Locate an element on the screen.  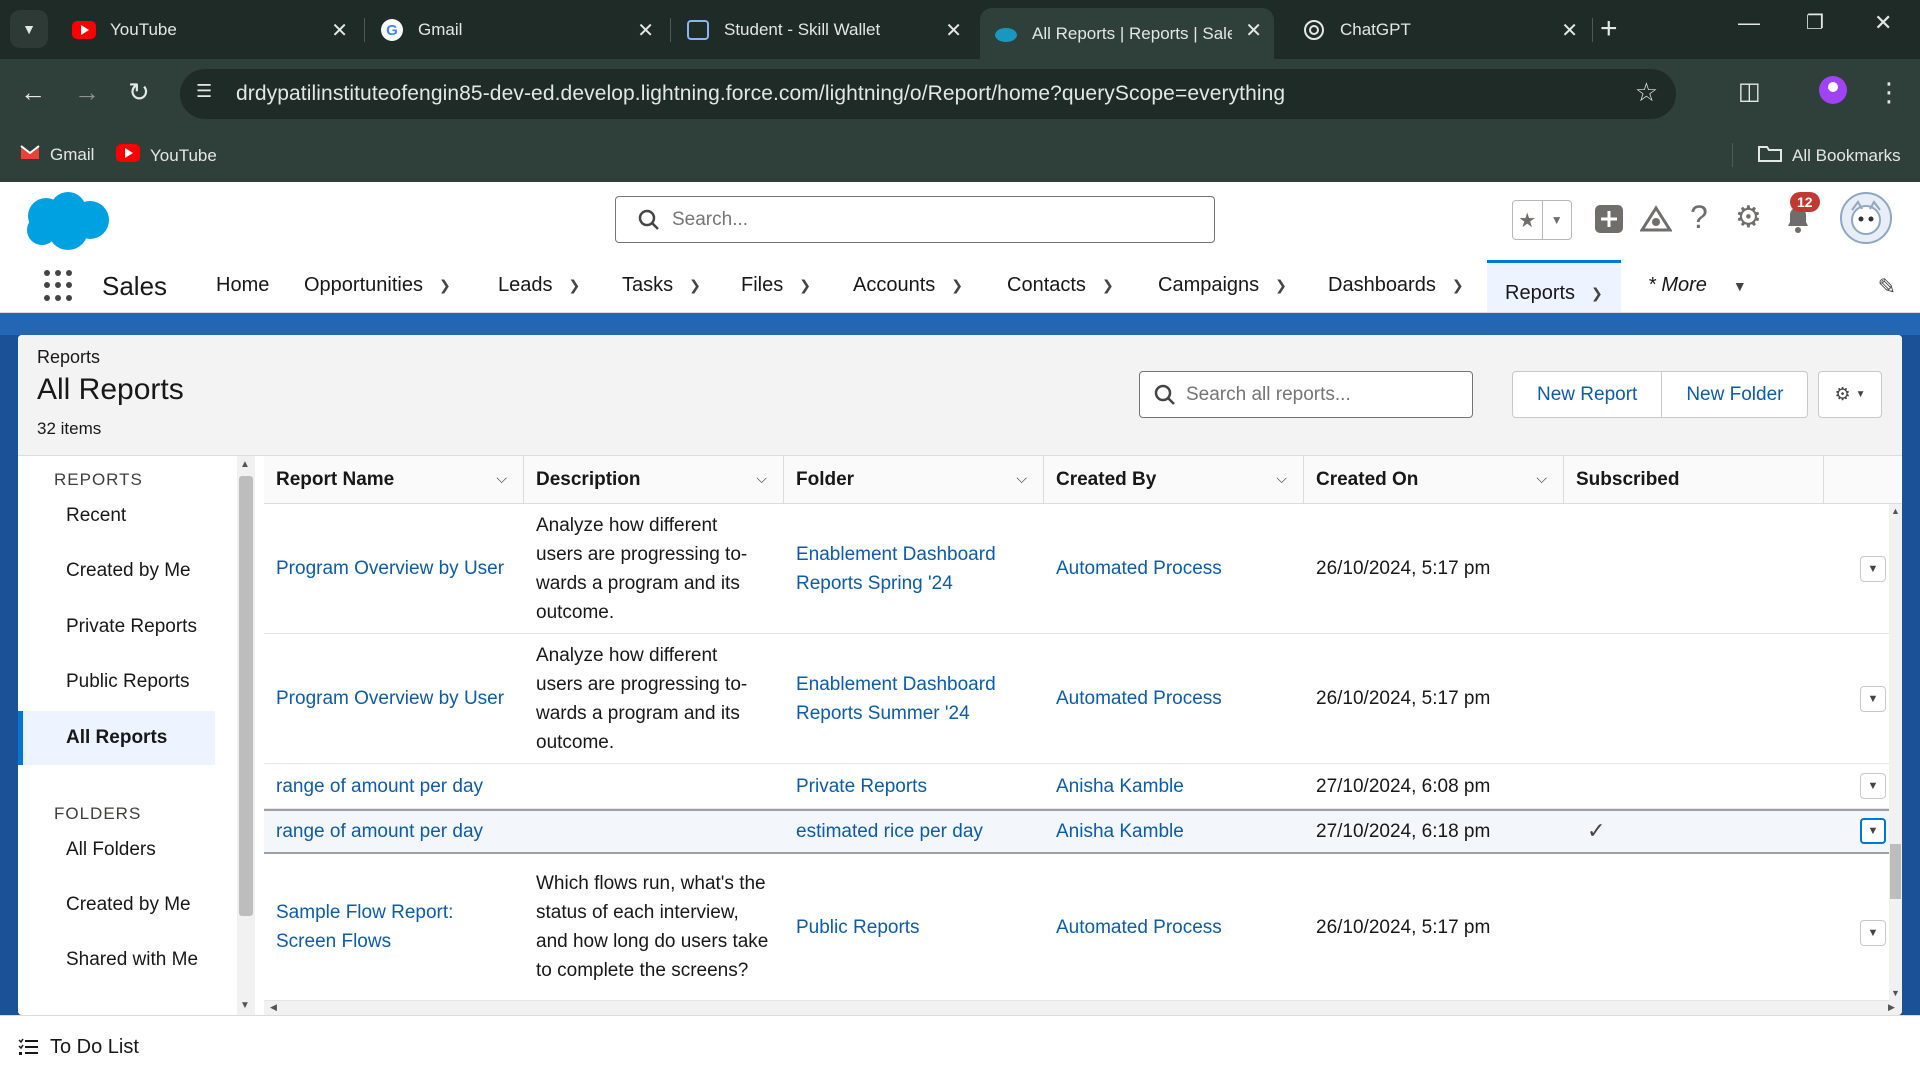
avatar is located at coordinates (1866, 218).